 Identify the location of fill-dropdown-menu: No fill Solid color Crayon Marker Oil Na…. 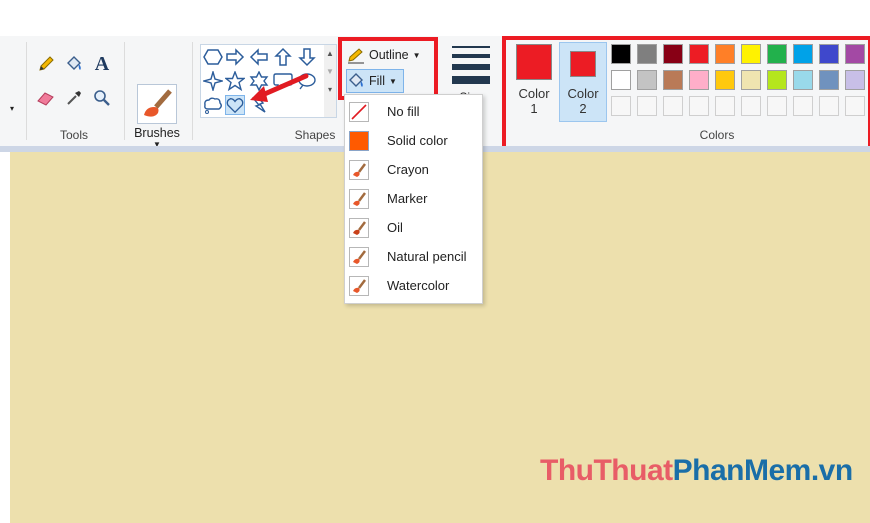
(413, 199).